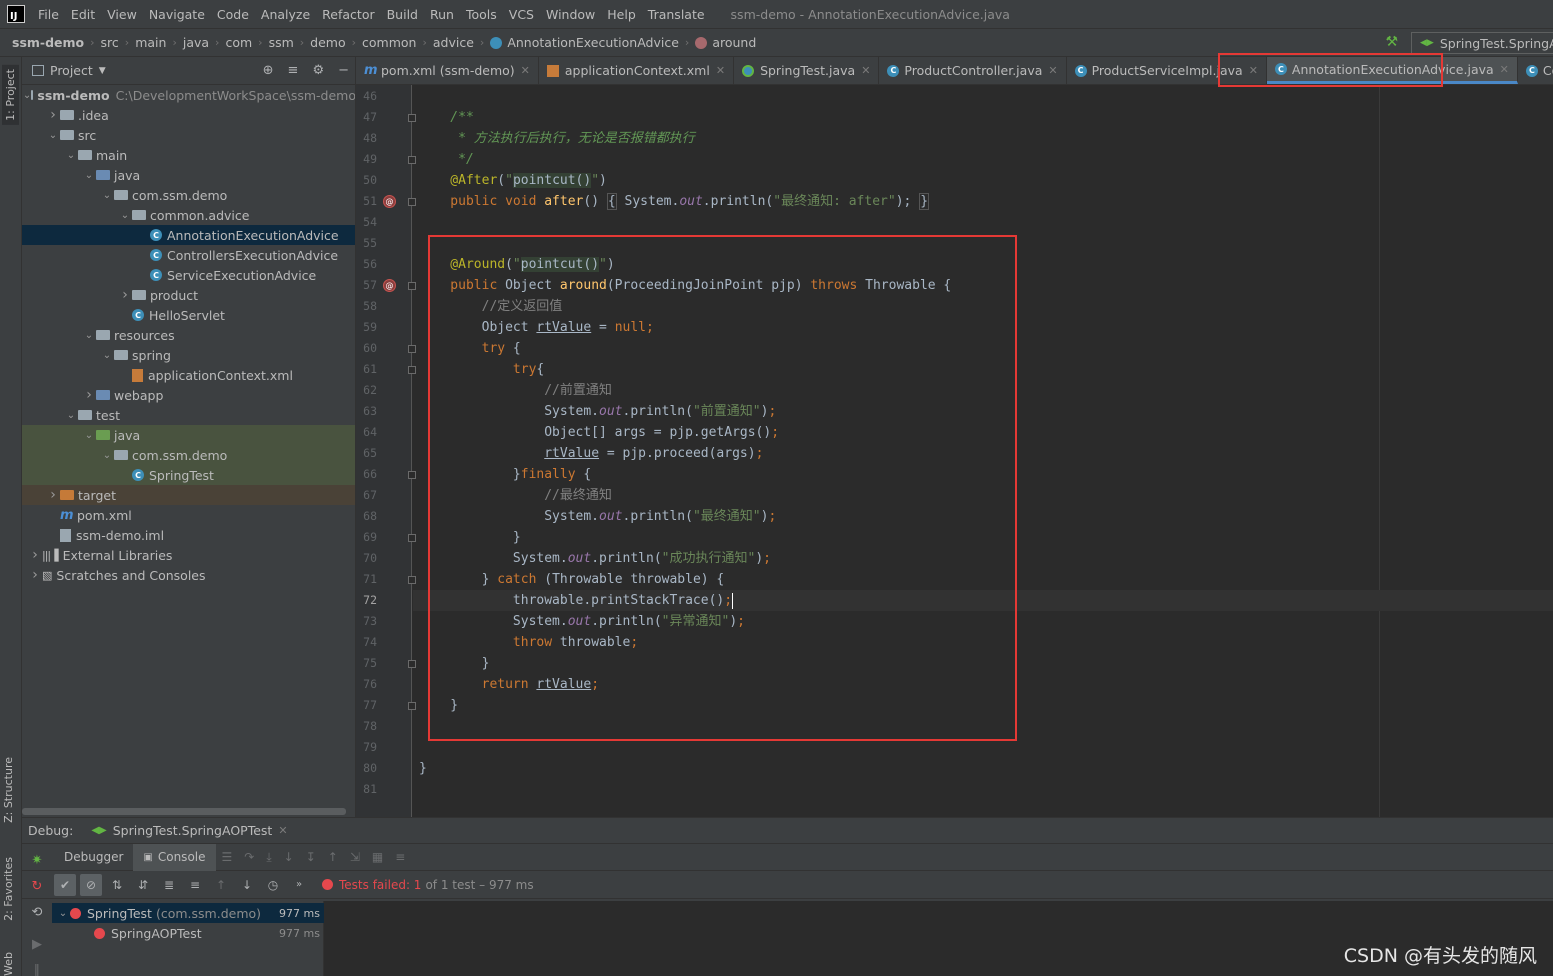 This screenshot has height=976, width=1553. What do you see at coordinates (557, 138) in the screenshot?
I see `code-line: * 方法执行后执行，无论是否报错都执行` at bounding box center [557, 138].